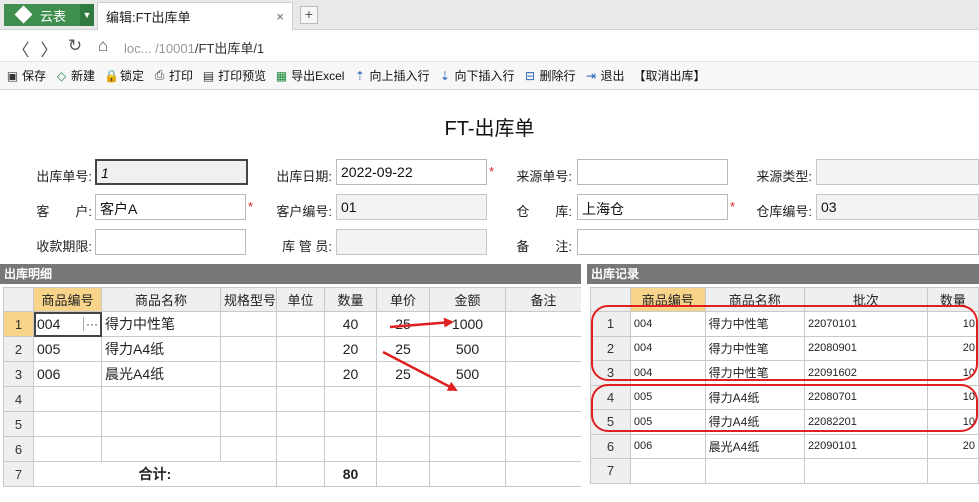 The image size is (979, 502). Describe the element at coordinates (670, 75) in the screenshot. I see `toolbar-item: 【取消出库】` at that location.